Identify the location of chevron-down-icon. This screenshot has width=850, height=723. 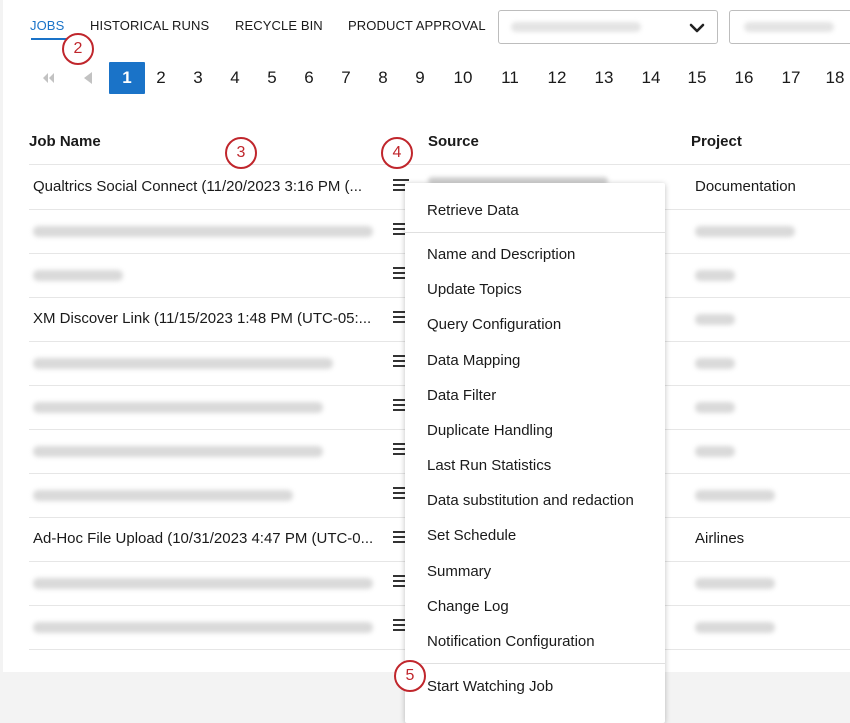
(697, 28).